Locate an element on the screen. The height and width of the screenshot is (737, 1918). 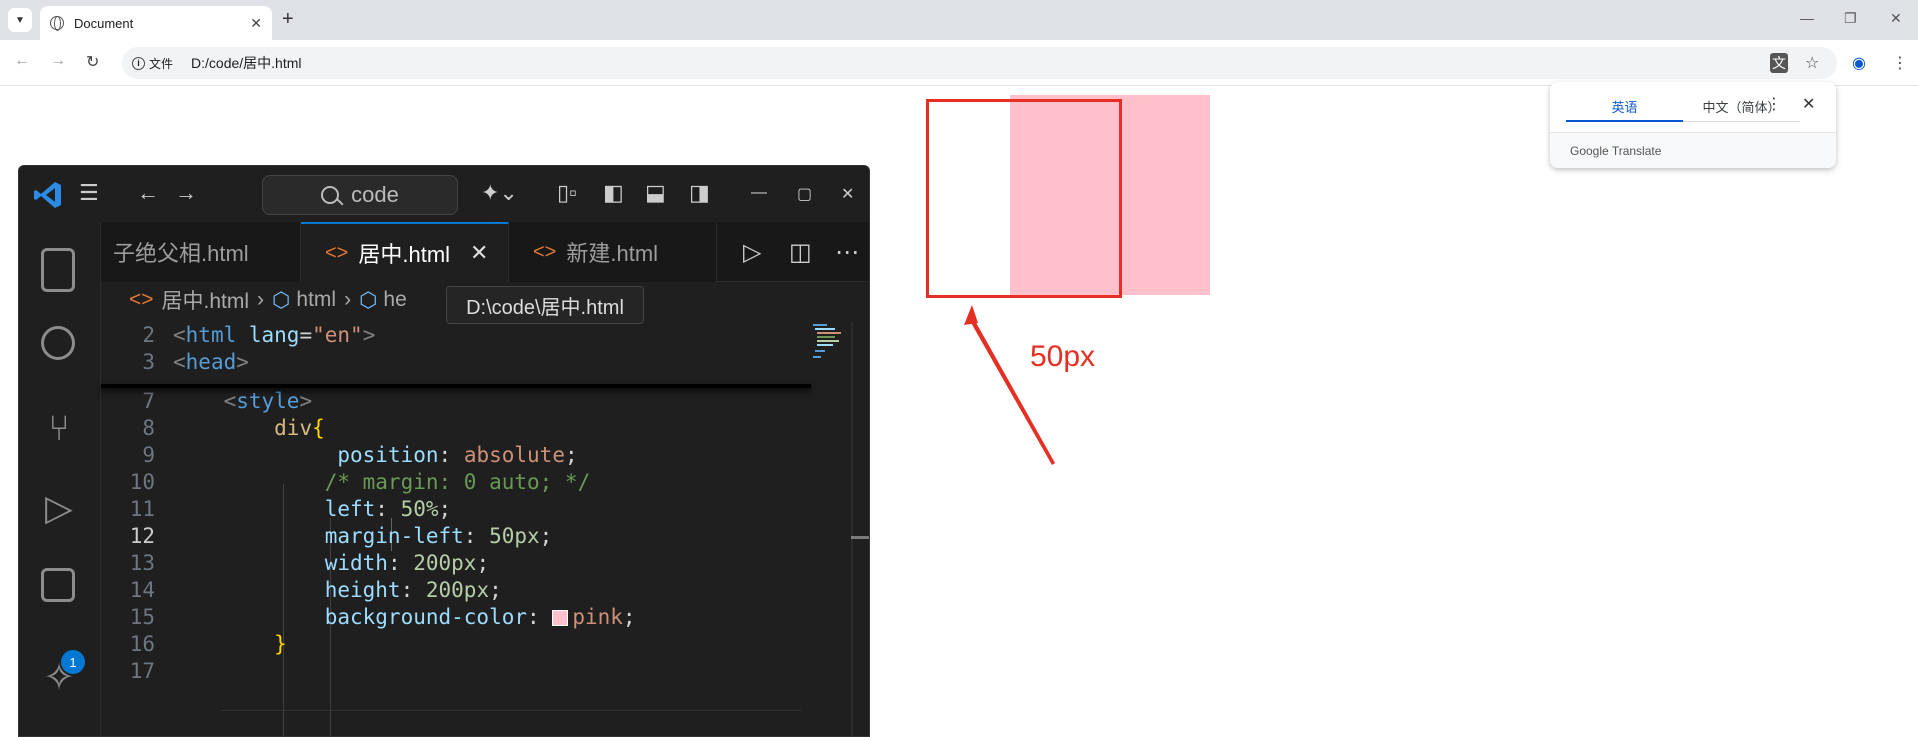
toggle-secondary-sidebar-icon: ◨ is located at coordinates (699, 193).